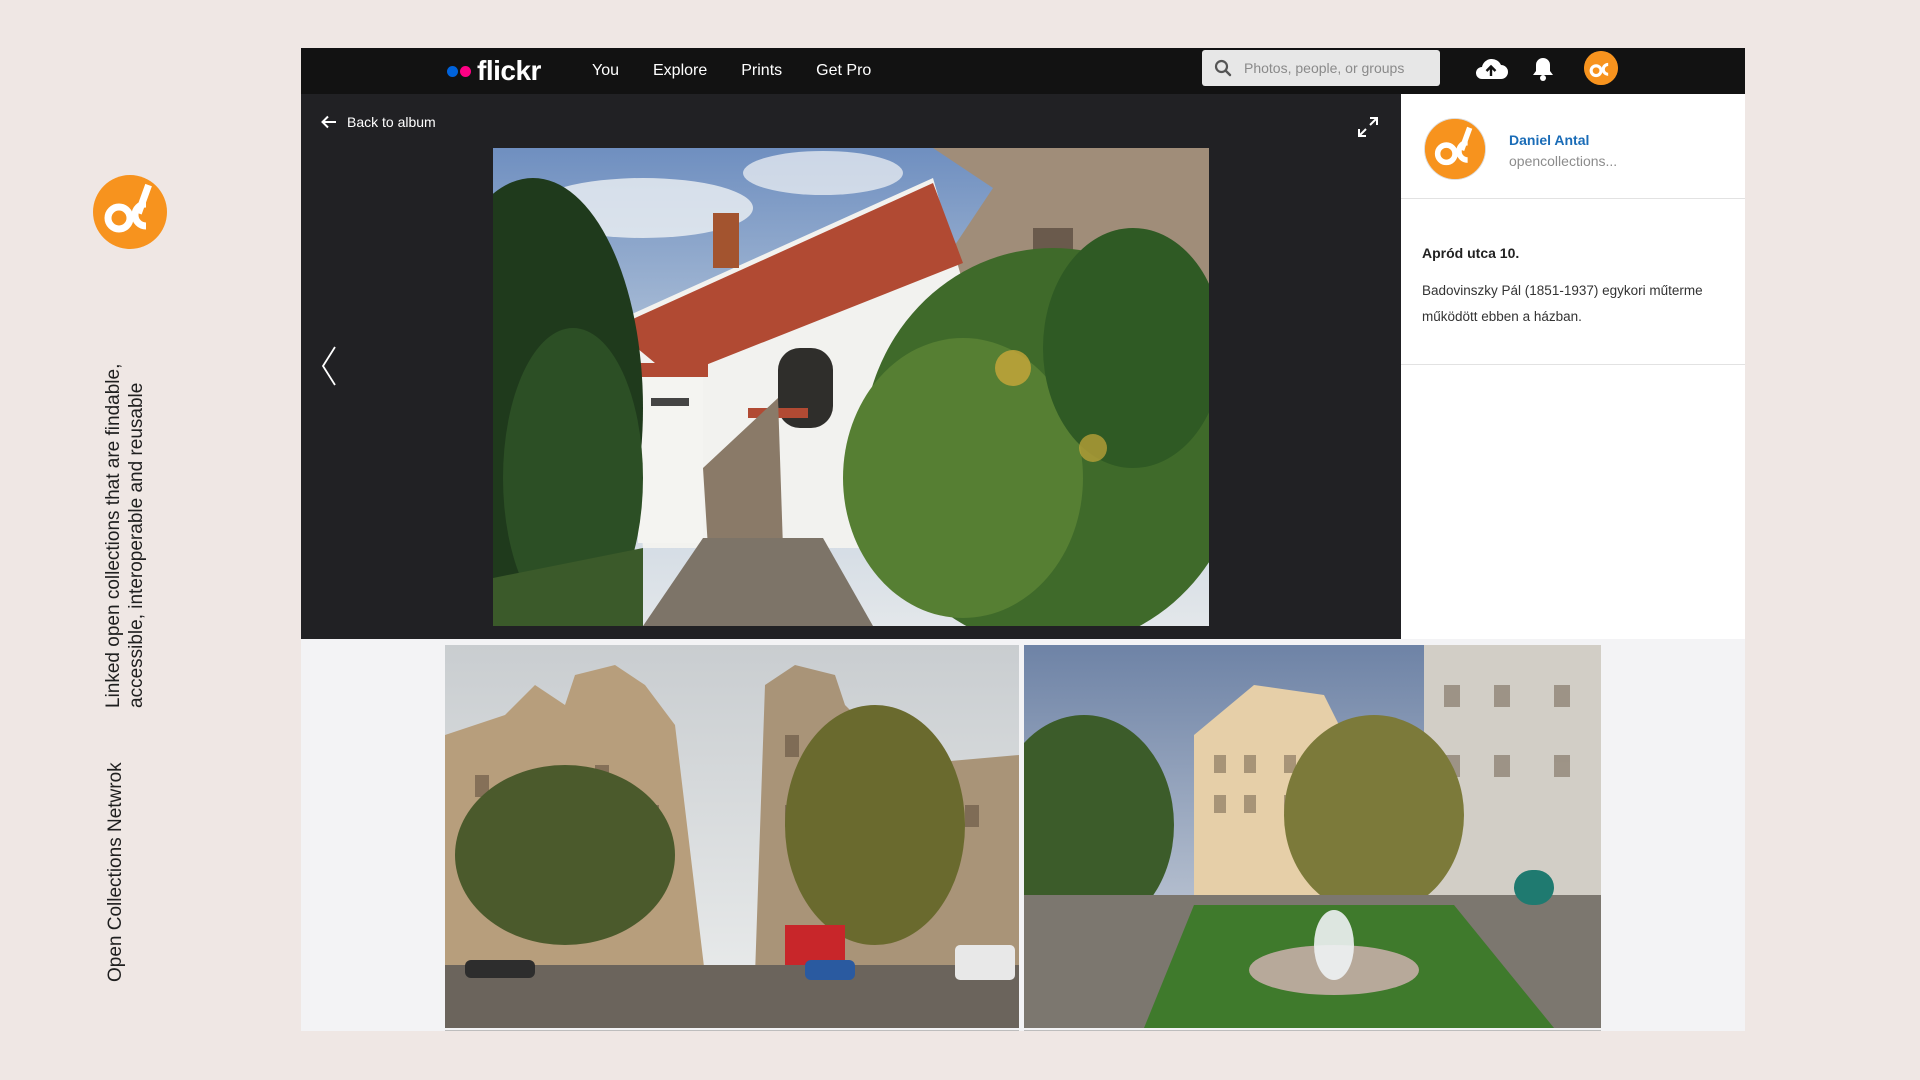 This screenshot has height=1080, width=1920. Describe the element at coordinates (130, 212) in the screenshot. I see `oc-logo-icon` at that location.